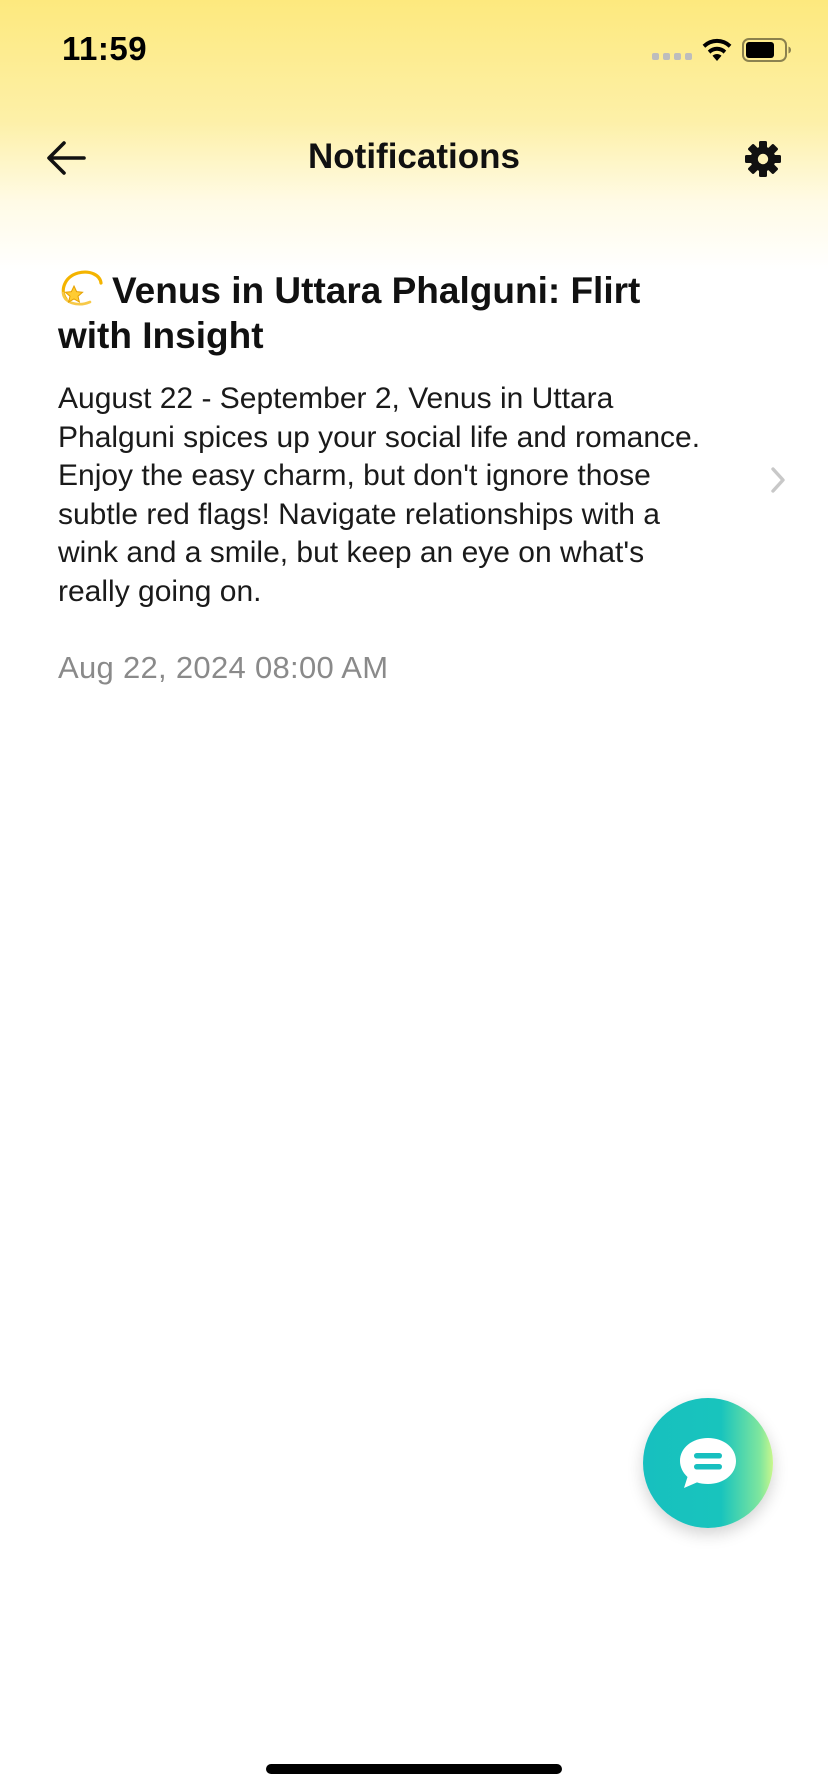 The width and height of the screenshot is (828, 1792). What do you see at coordinates (766, 50) in the screenshot?
I see `battery-icon` at bounding box center [766, 50].